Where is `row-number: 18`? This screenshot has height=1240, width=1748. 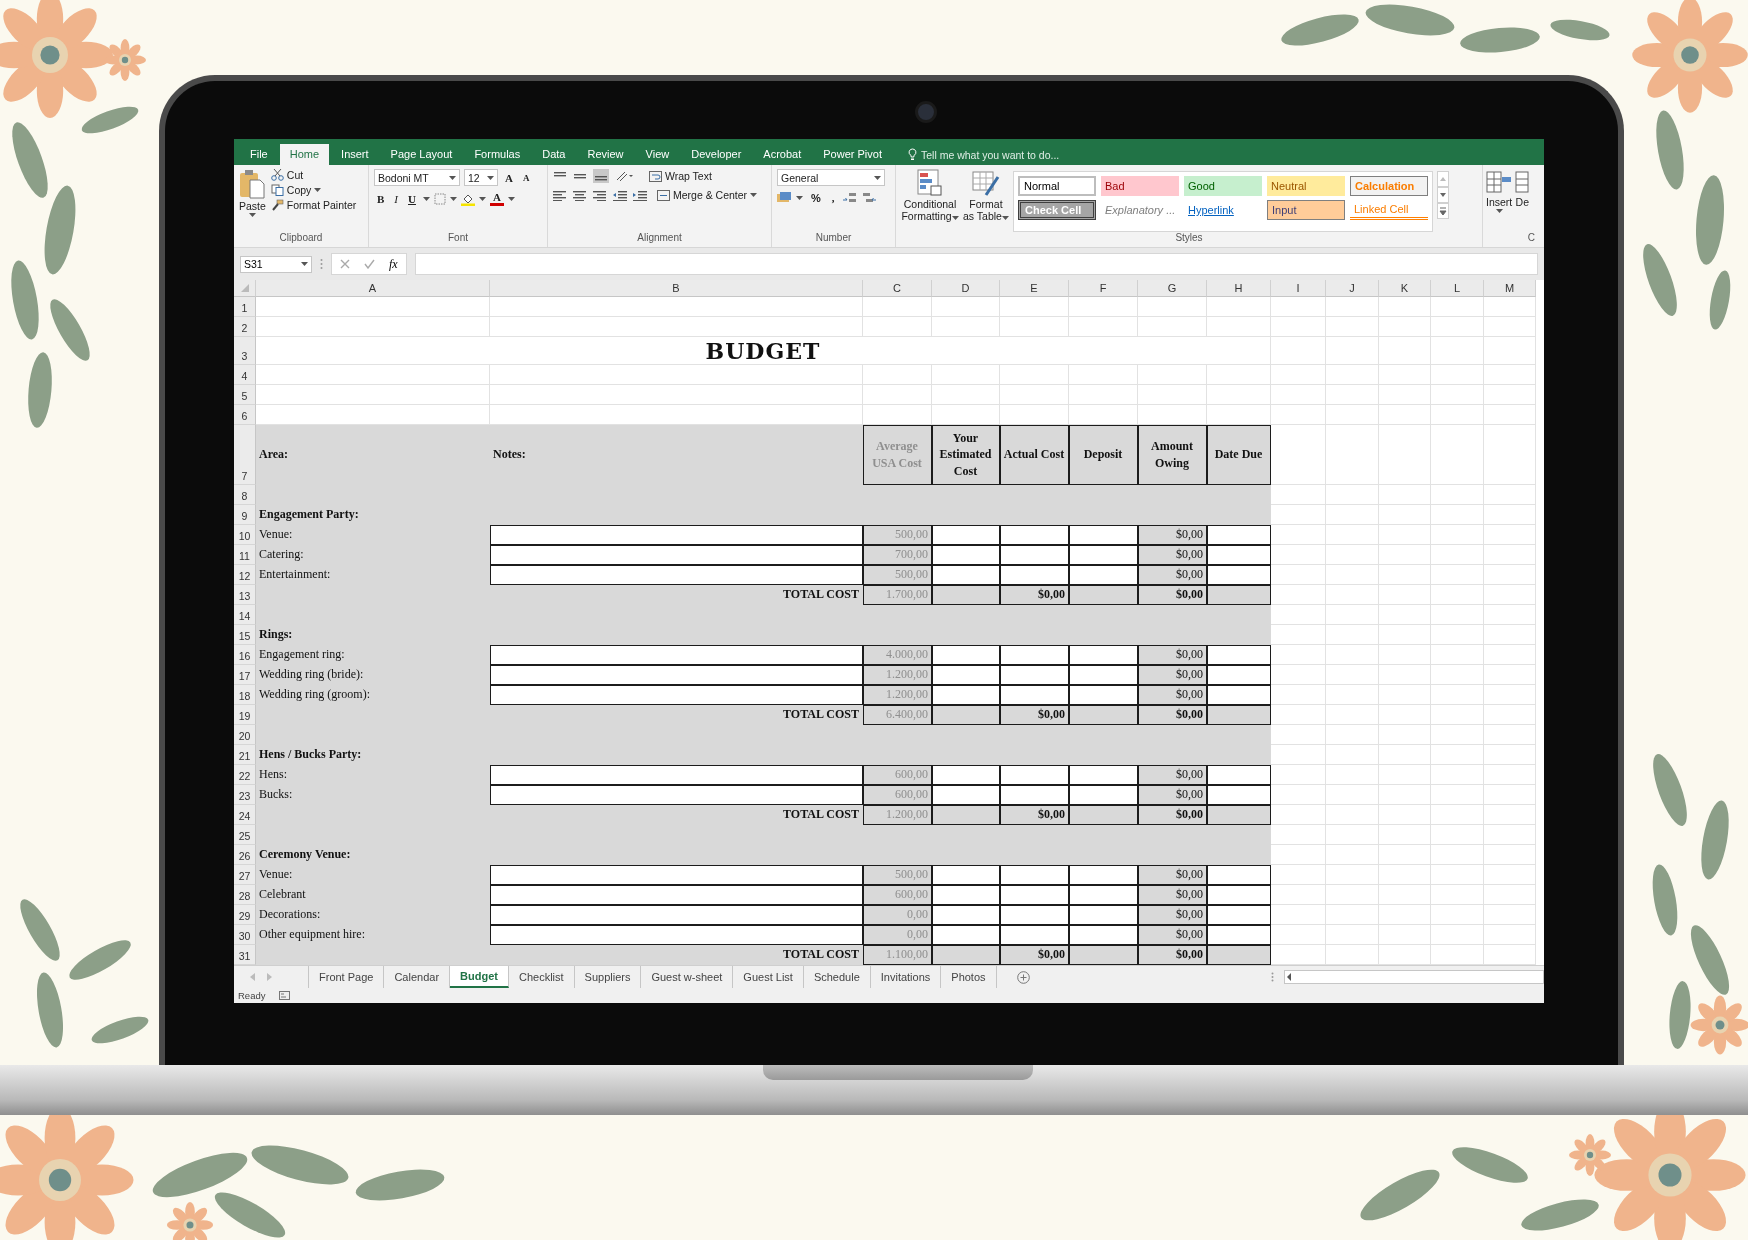 row-number: 18 is located at coordinates (245, 695).